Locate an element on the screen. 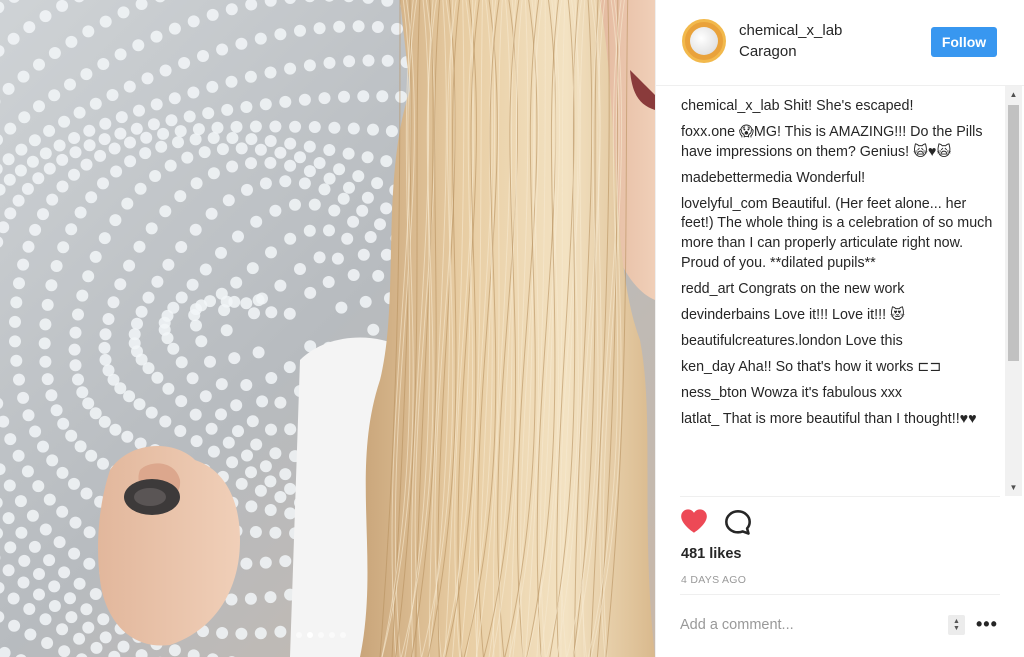  location: Caragon is located at coordinates (768, 51).